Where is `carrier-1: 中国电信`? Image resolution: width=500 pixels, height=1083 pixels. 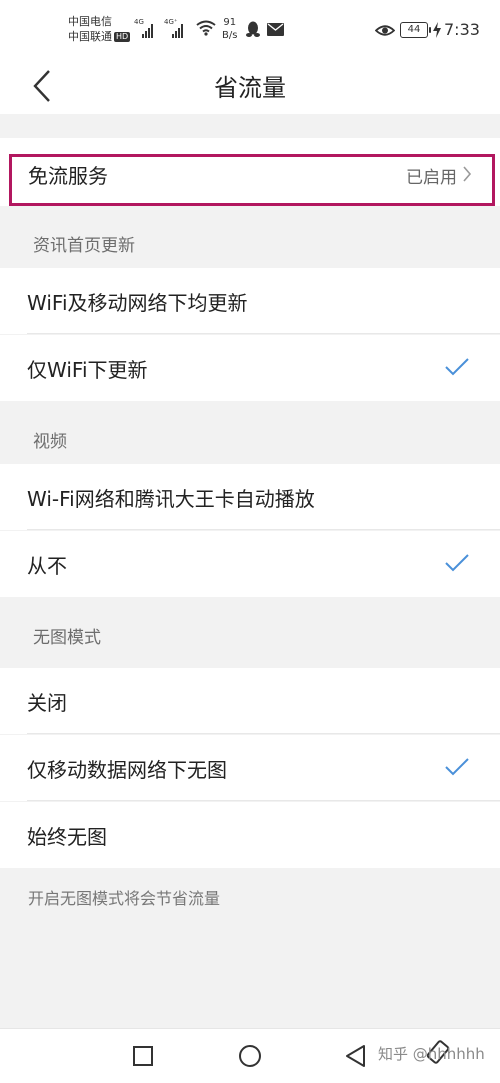
carrier-1: 中国电信 is located at coordinates (90, 21).